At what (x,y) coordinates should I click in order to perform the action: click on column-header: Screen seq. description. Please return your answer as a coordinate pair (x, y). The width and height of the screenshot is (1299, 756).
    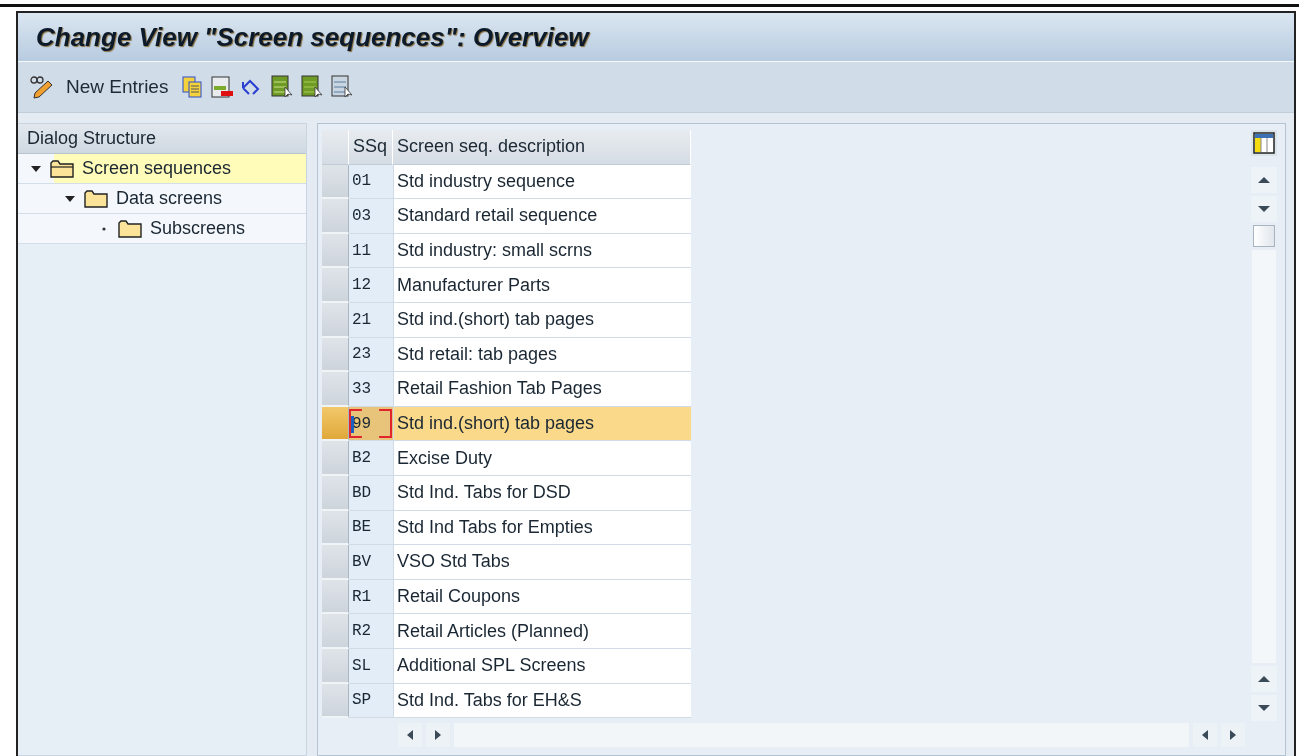
    Looking at the image, I should click on (542, 147).